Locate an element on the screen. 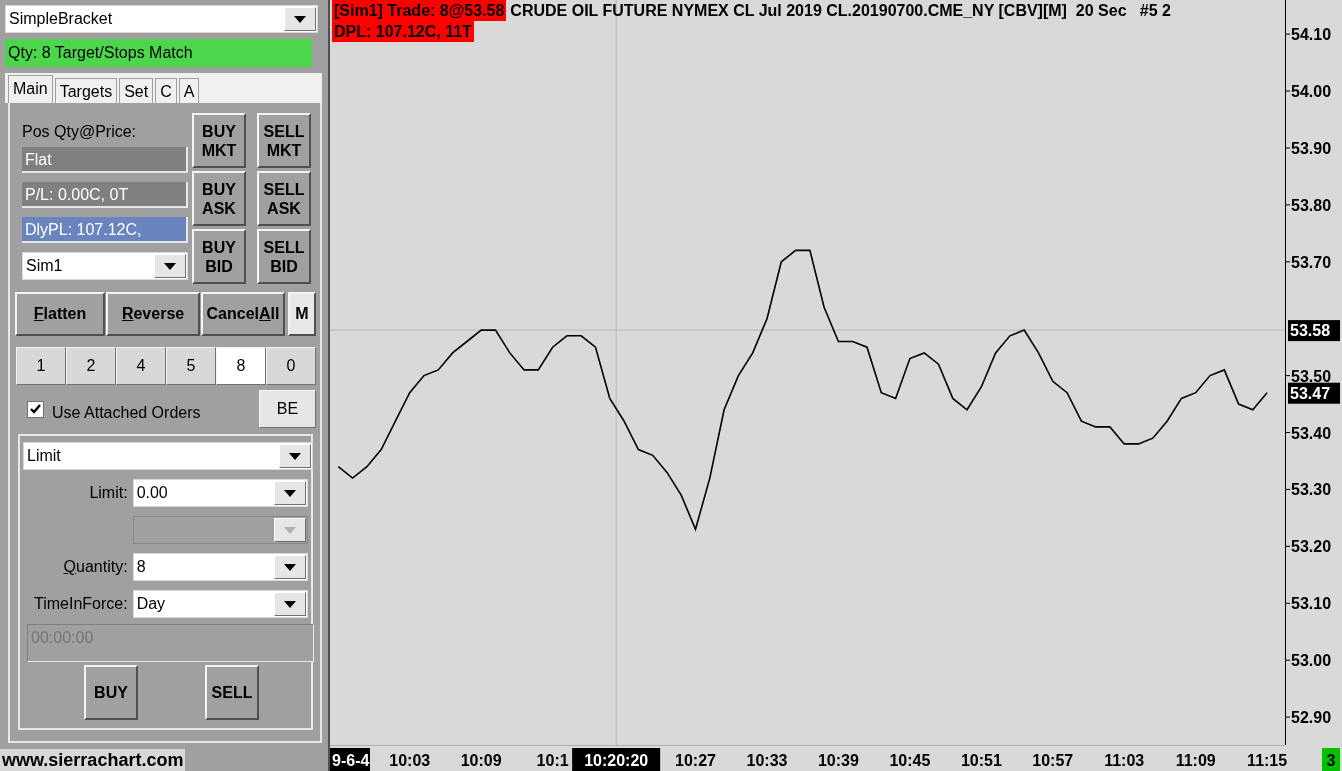 This screenshot has width=1342, height=771. checkbox is located at coordinates (35, 409).